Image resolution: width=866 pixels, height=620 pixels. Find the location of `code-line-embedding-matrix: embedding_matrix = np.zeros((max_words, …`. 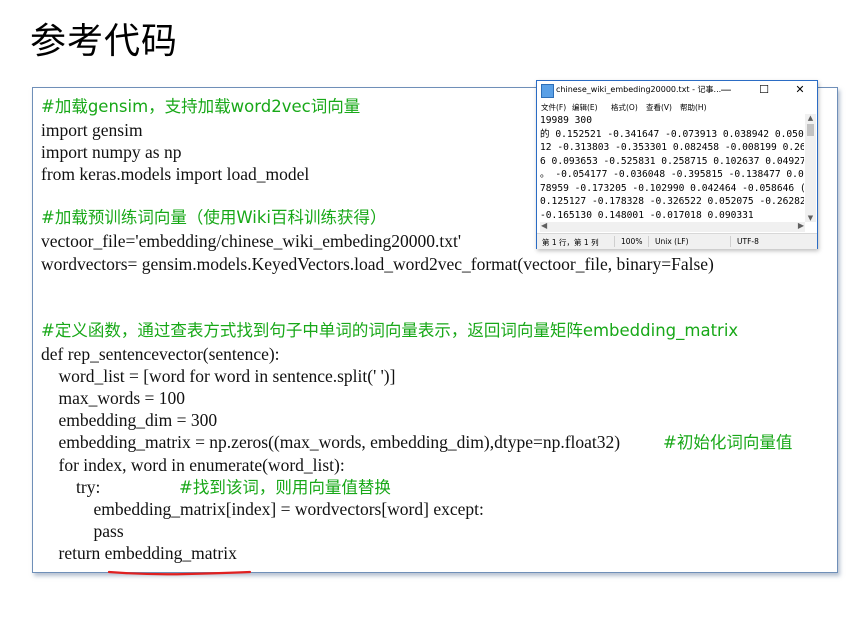

code-line-embedding-matrix: embedding_matrix = np.zeros((max_words, … is located at coordinates (331, 442).